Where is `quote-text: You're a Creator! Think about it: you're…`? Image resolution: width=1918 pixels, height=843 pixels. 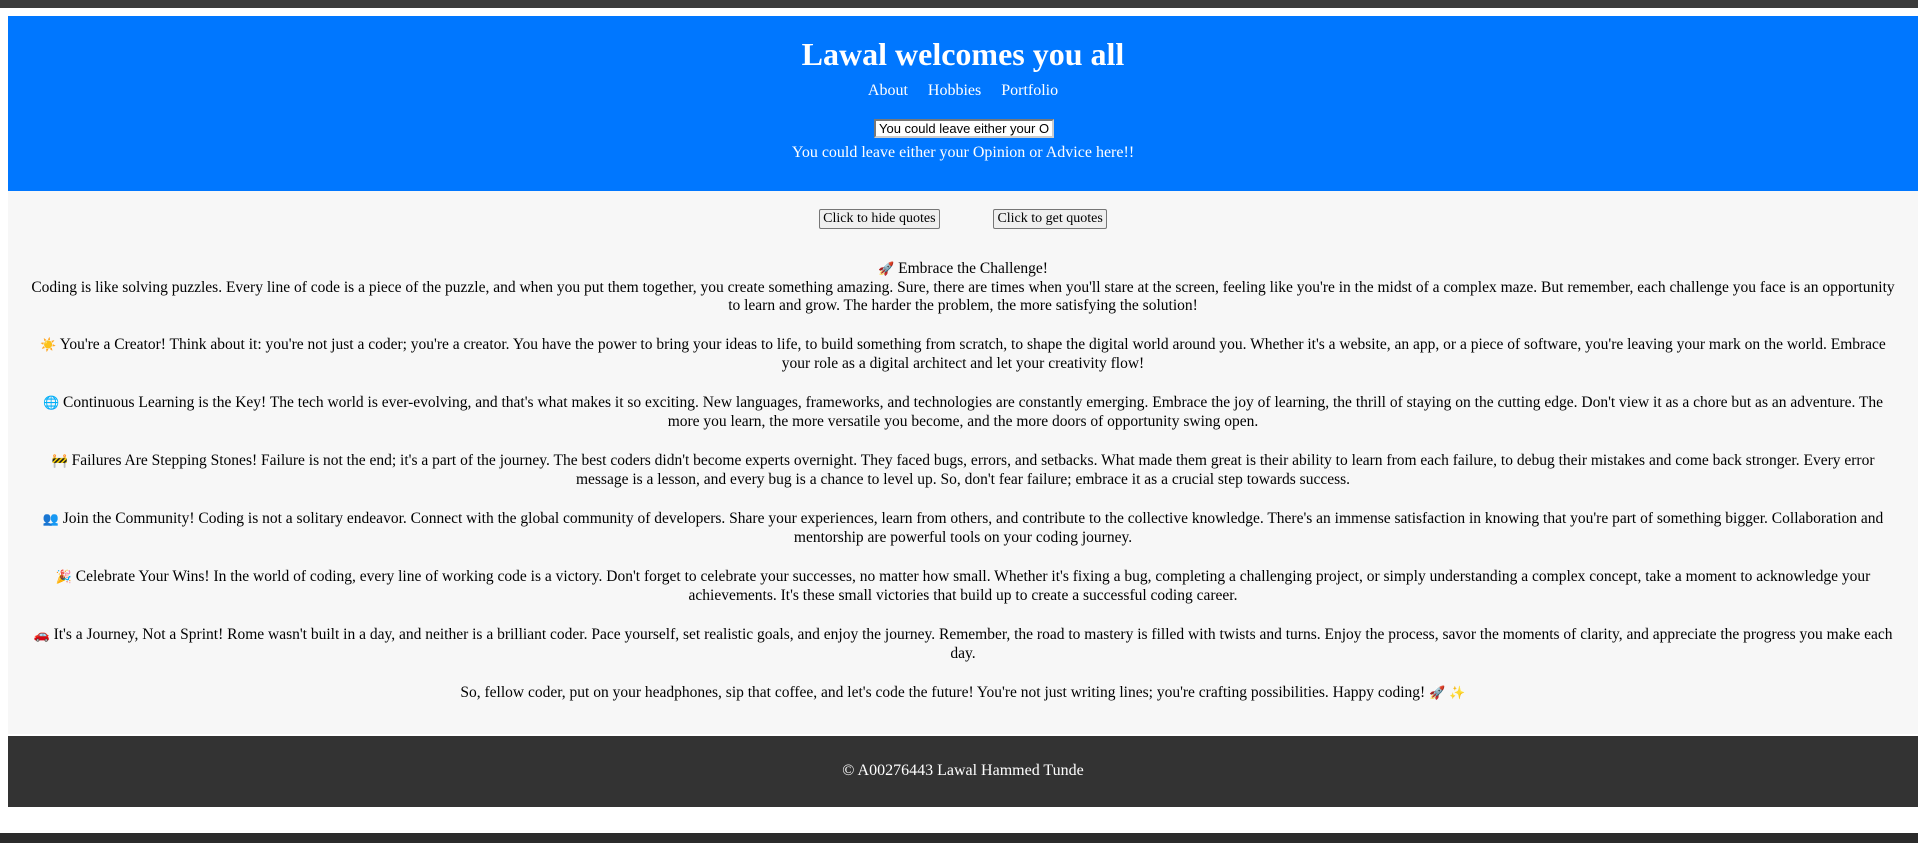 quote-text: You're a Creator! Think about it: you're… is located at coordinates (972, 354).